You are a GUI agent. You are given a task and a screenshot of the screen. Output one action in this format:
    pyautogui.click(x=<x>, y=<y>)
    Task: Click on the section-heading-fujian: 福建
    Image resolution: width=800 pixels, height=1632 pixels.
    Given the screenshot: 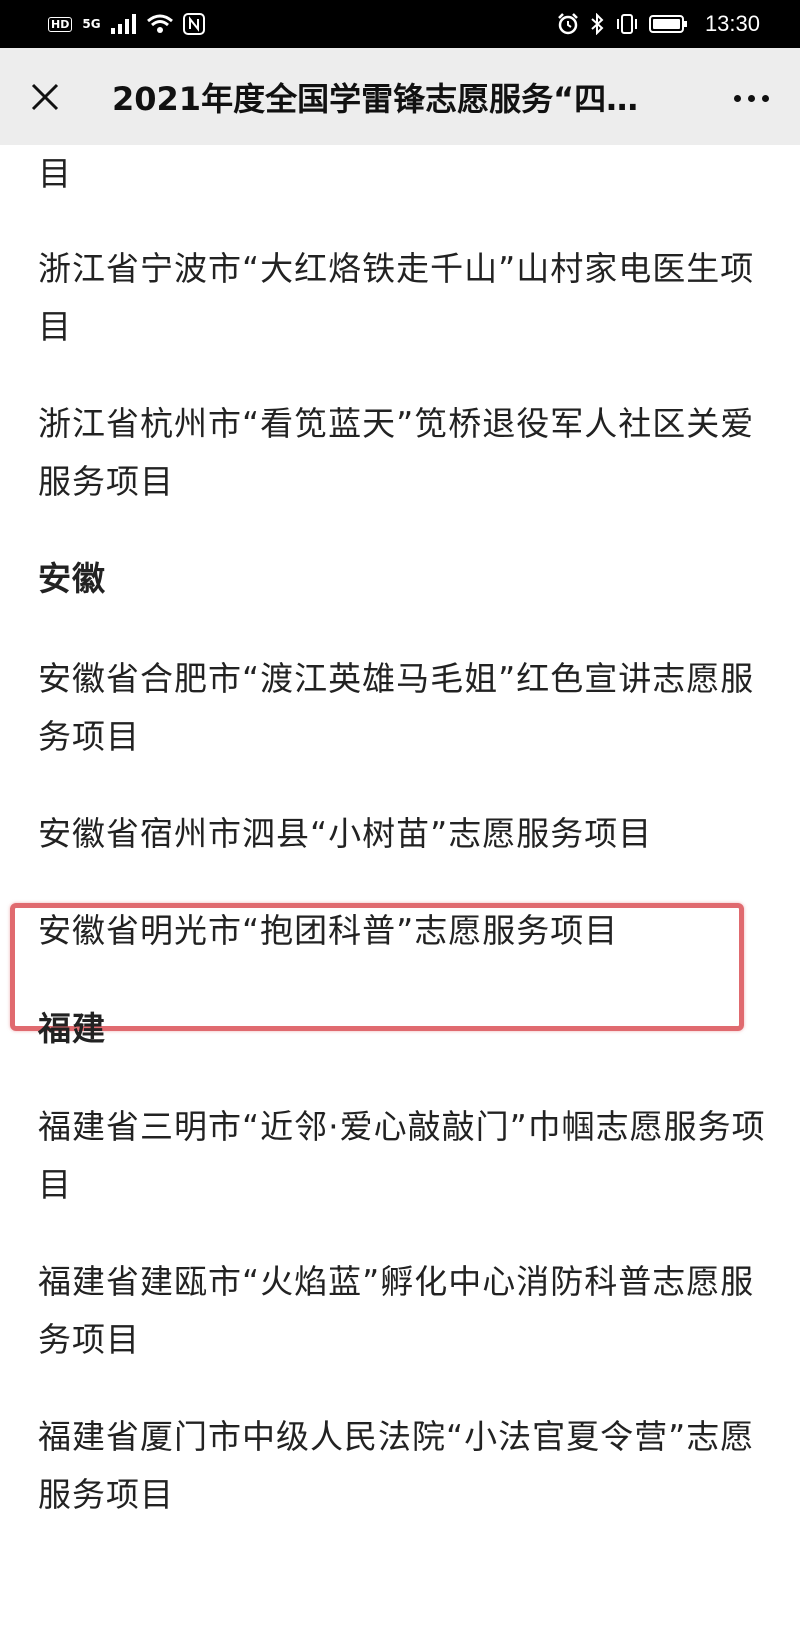 What is the action you would take?
    pyautogui.click(x=72, y=1028)
    